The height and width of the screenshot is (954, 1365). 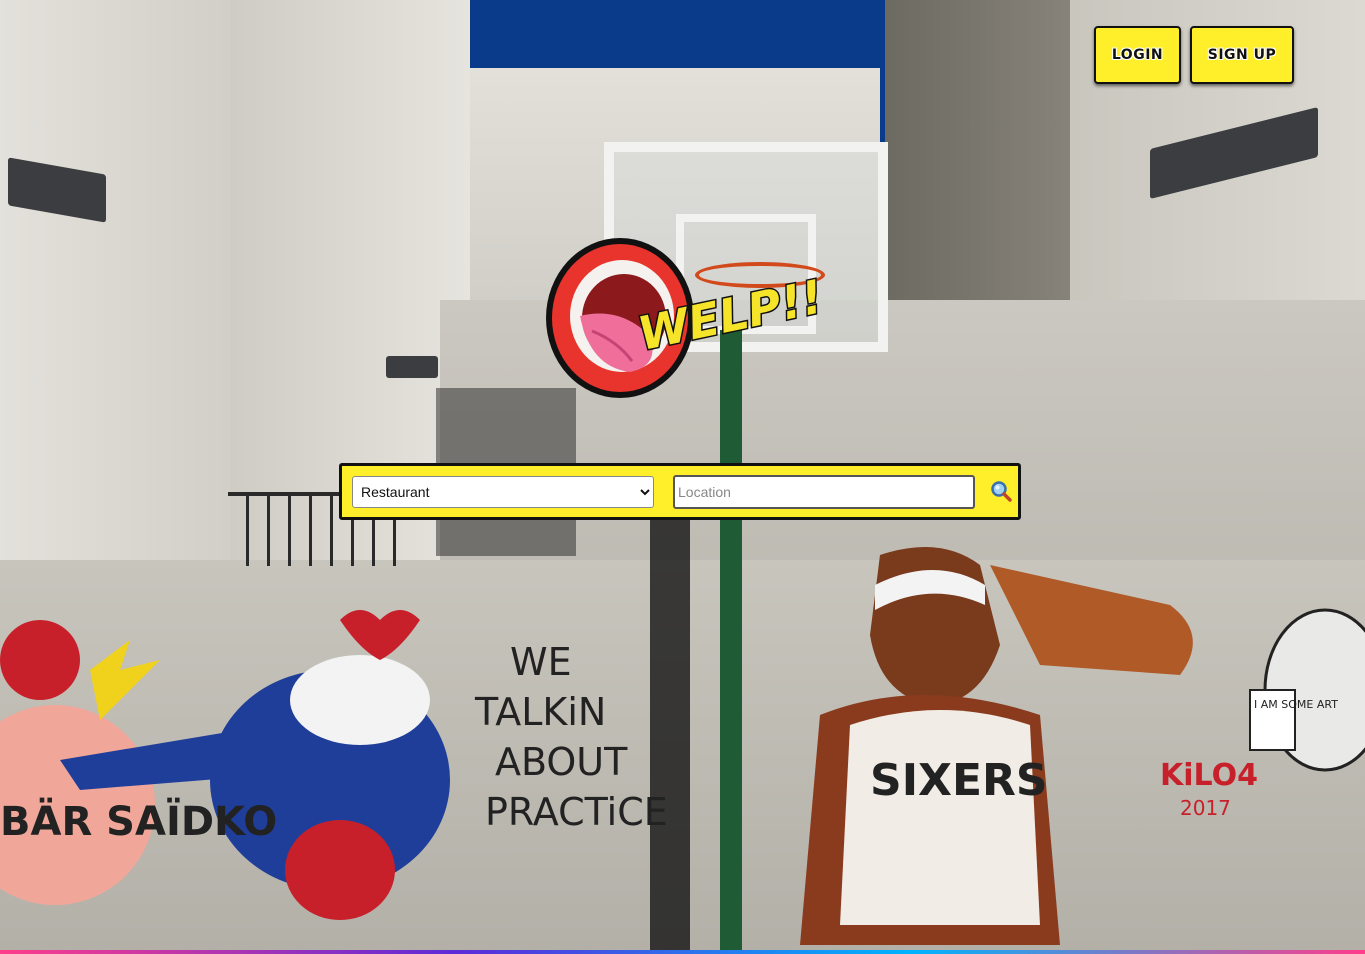 I want to click on graffiti-text-we-talkin: WE TALKiN ABOUT PRACTiCE, so click(x=571, y=737).